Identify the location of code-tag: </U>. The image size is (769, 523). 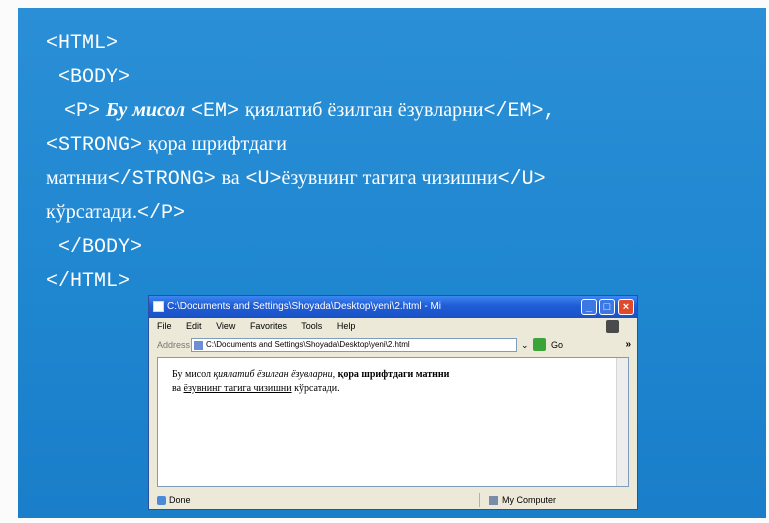
(521, 179).